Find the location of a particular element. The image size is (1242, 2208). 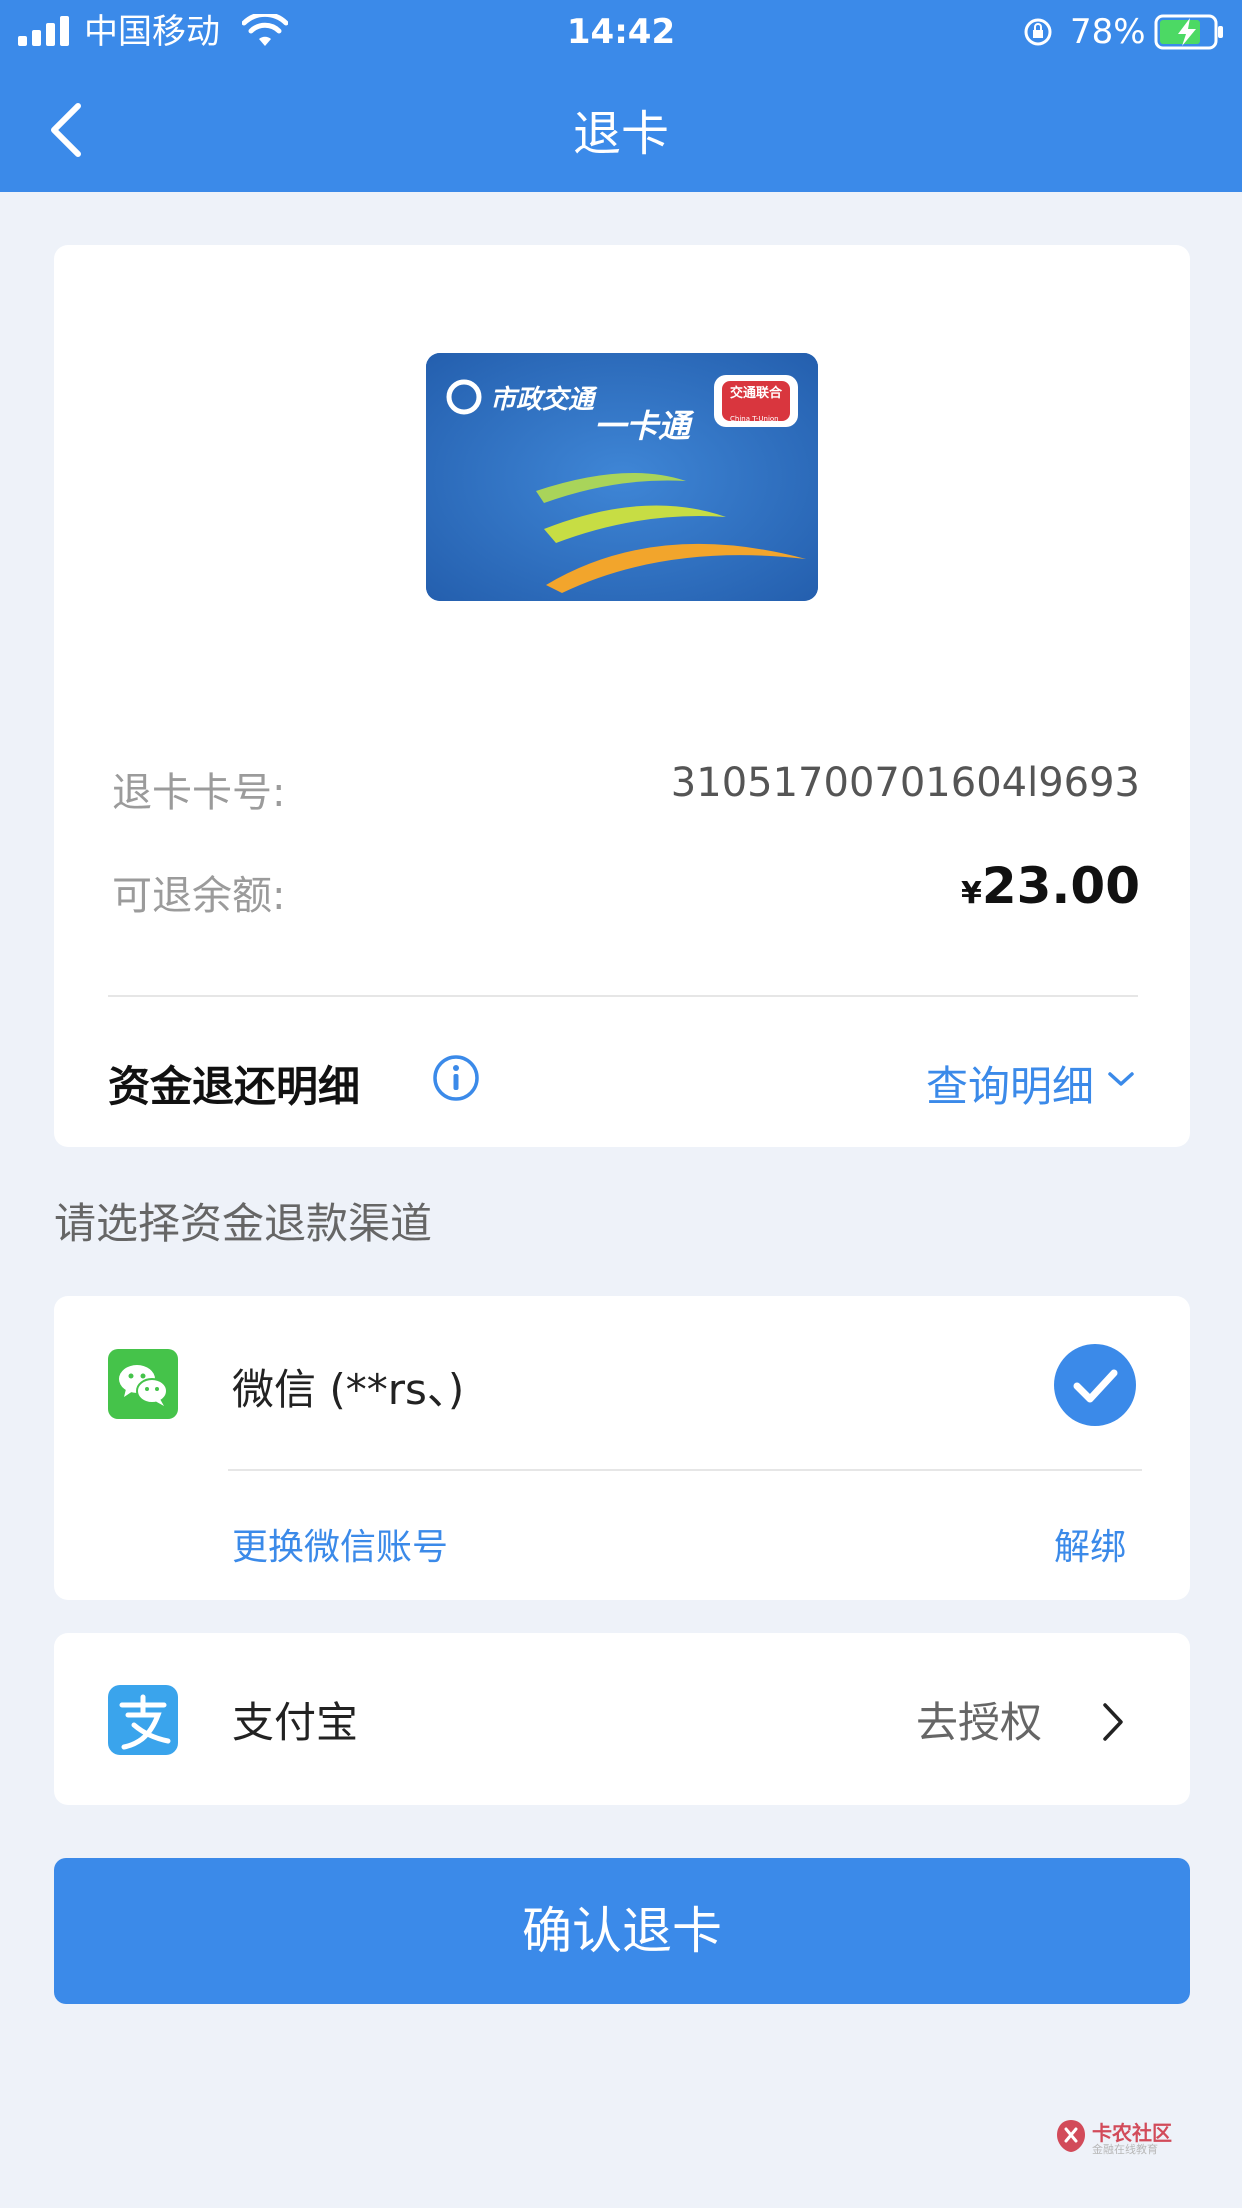

nav-bar: 退卡 is located at coordinates (621, 128).